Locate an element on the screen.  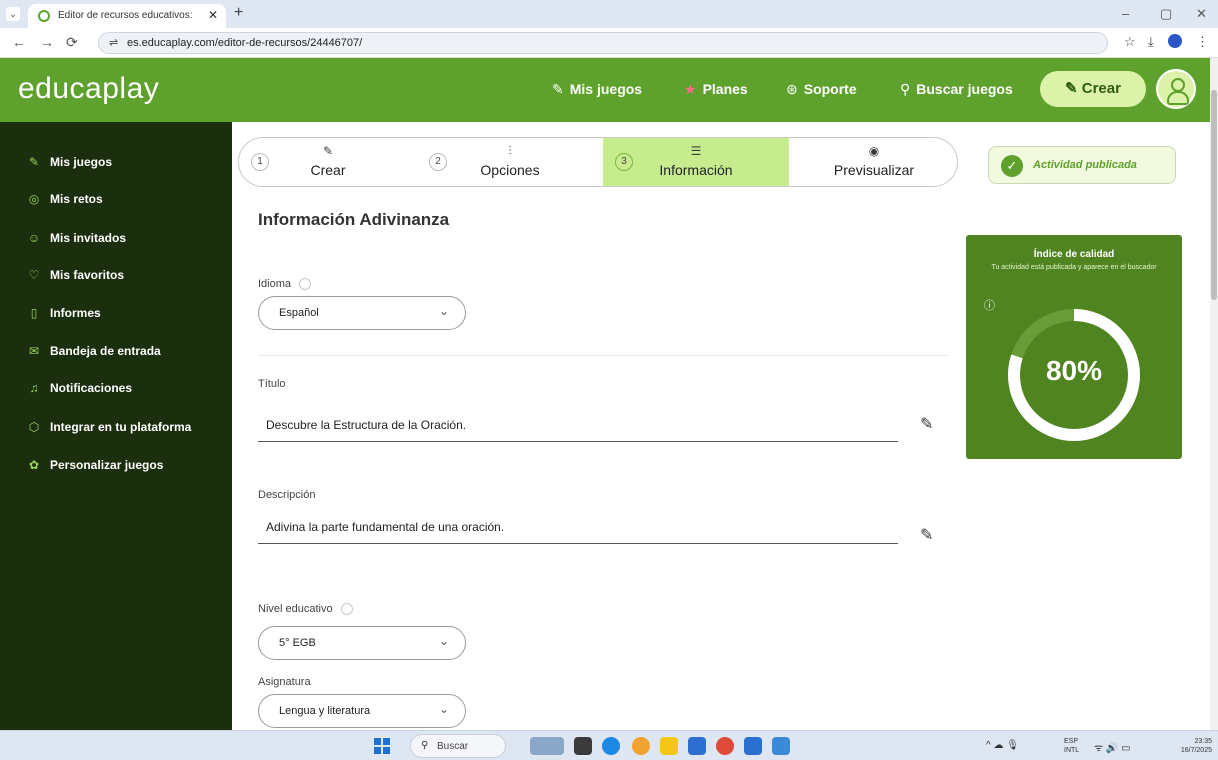
tab-list-icon: ⌄ is located at coordinates (13, 14).